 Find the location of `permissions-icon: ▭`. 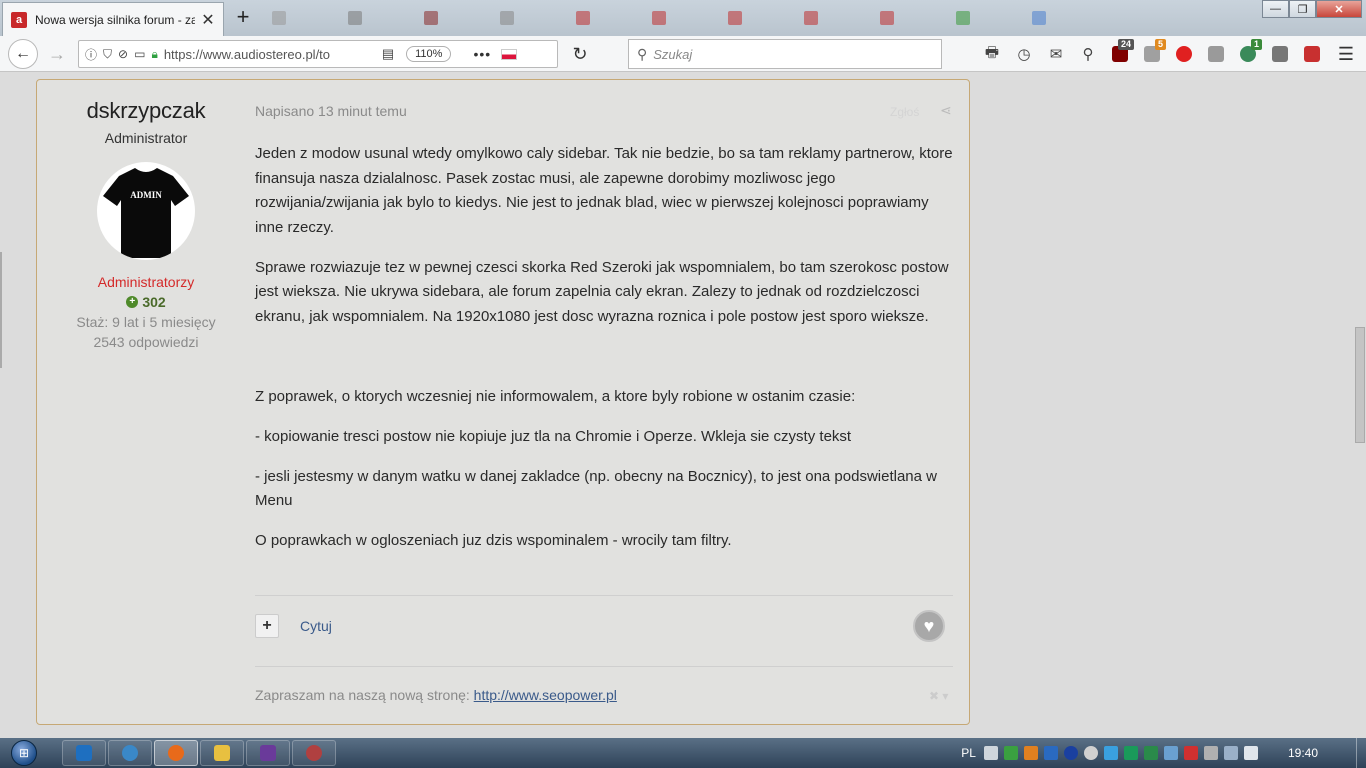

permissions-icon: ▭ is located at coordinates (139, 54).